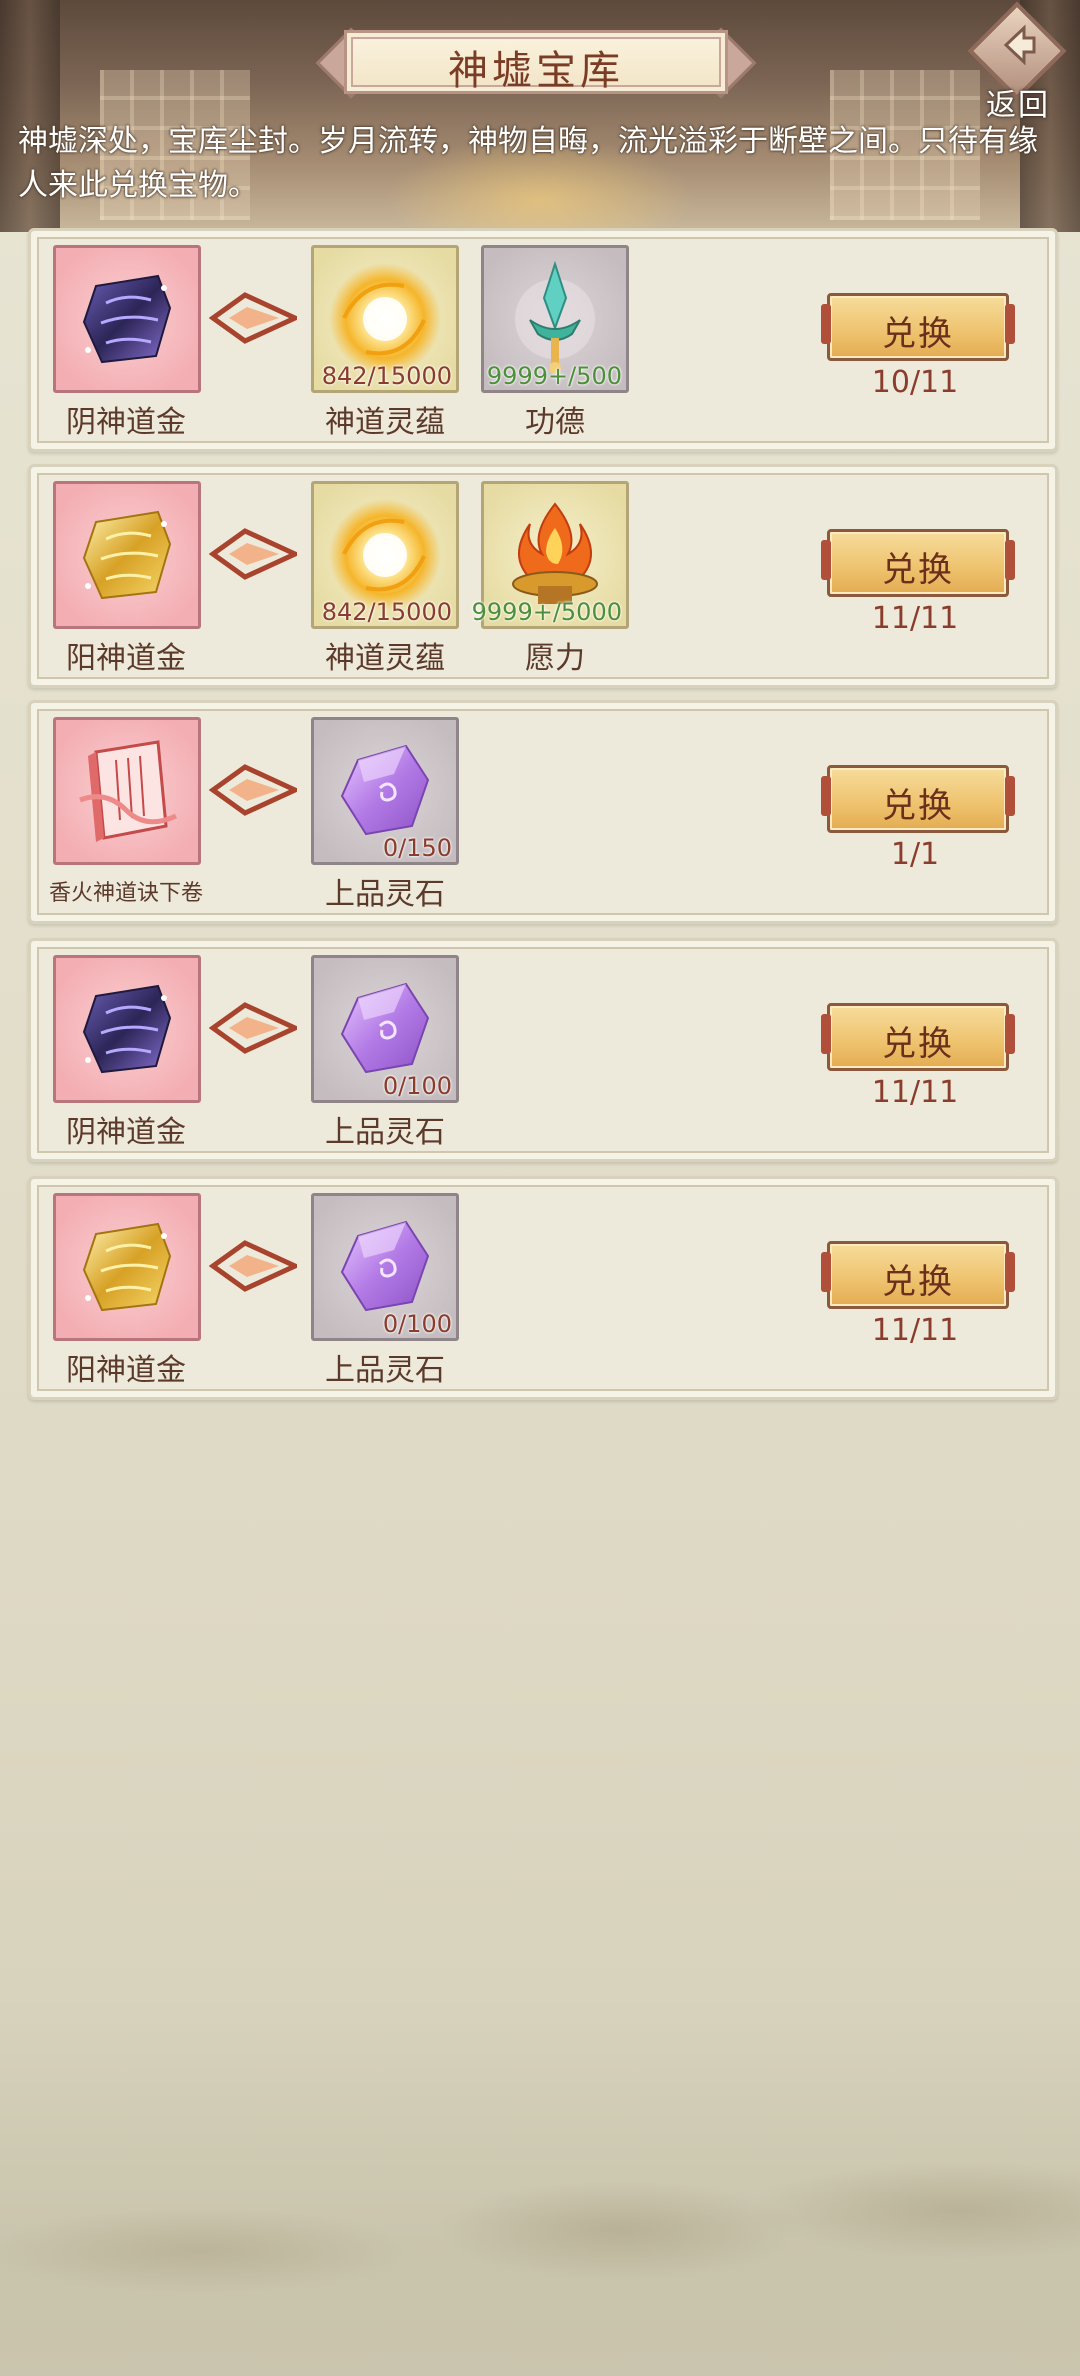 Image resolution: width=1080 pixels, height=2376 pixels. I want to click on cost-count: 9999+/500, so click(554, 376).